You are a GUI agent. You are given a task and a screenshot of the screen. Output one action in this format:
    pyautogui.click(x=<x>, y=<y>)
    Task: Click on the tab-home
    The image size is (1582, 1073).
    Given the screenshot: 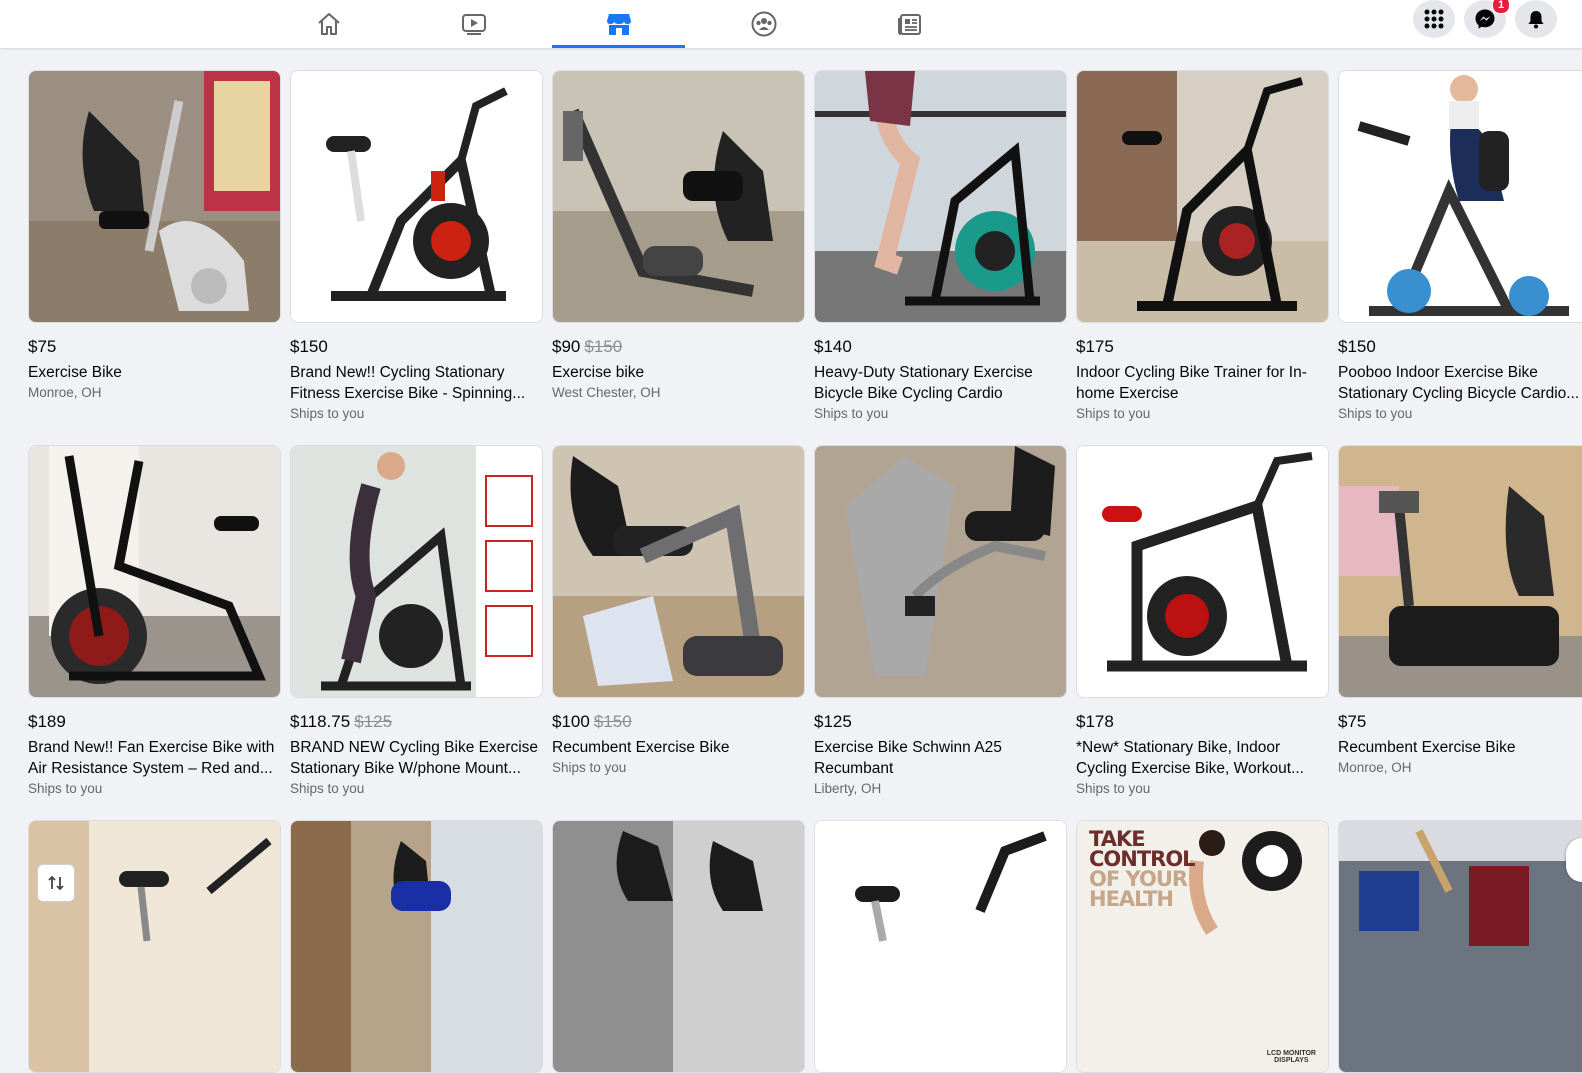 What is the action you would take?
    pyautogui.click(x=328, y=24)
    